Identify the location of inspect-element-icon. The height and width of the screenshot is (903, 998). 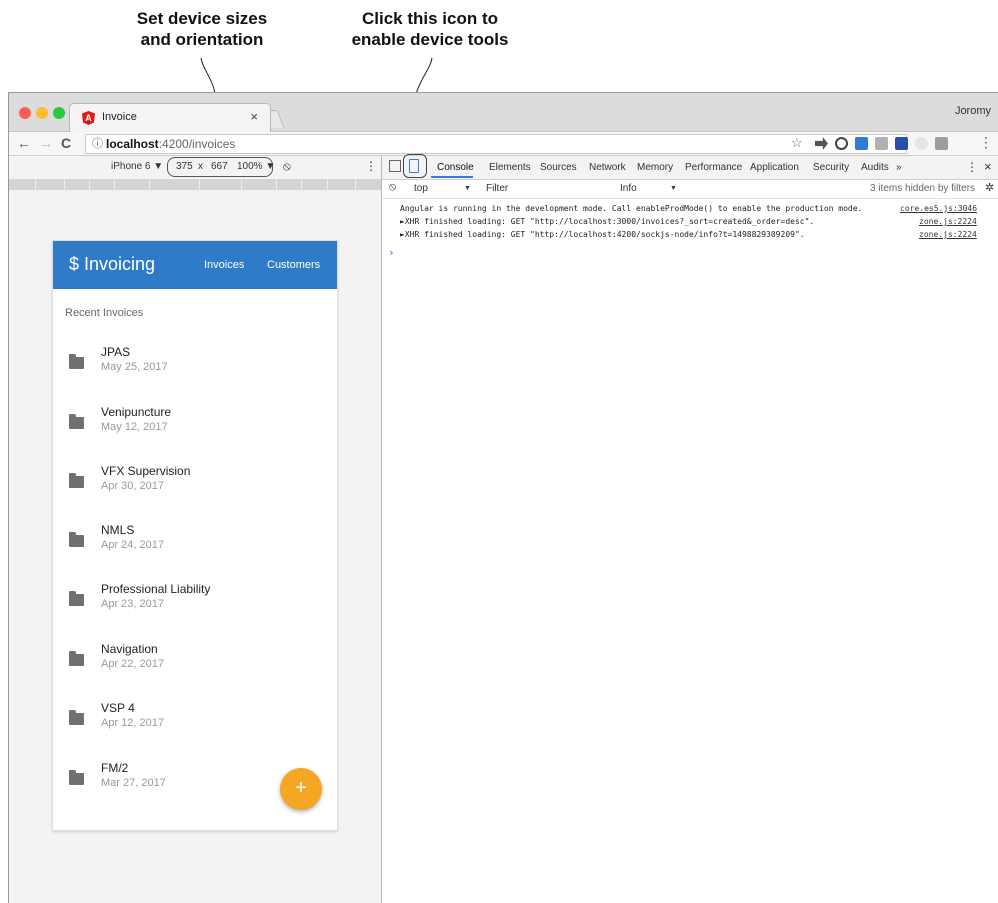
(395, 166).